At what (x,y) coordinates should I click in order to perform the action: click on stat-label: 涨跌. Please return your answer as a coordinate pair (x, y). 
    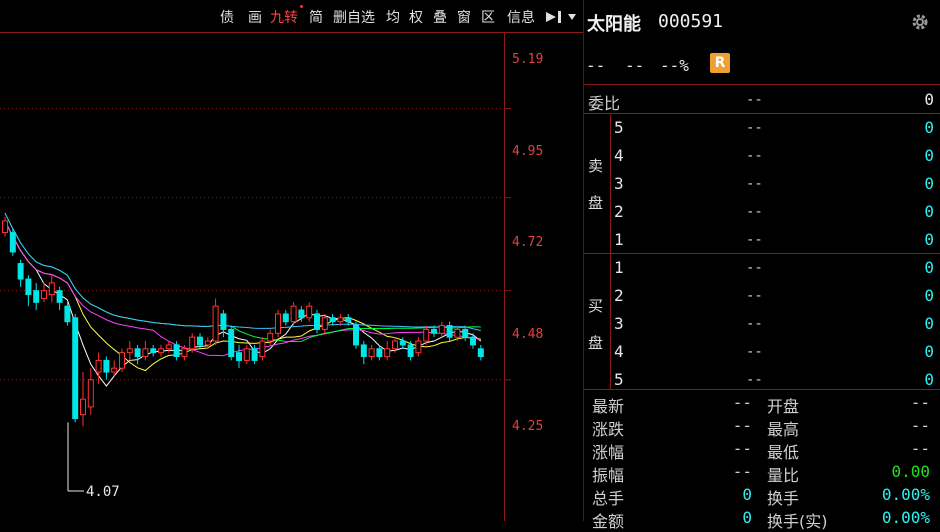
    Looking at the image, I should click on (608, 429).